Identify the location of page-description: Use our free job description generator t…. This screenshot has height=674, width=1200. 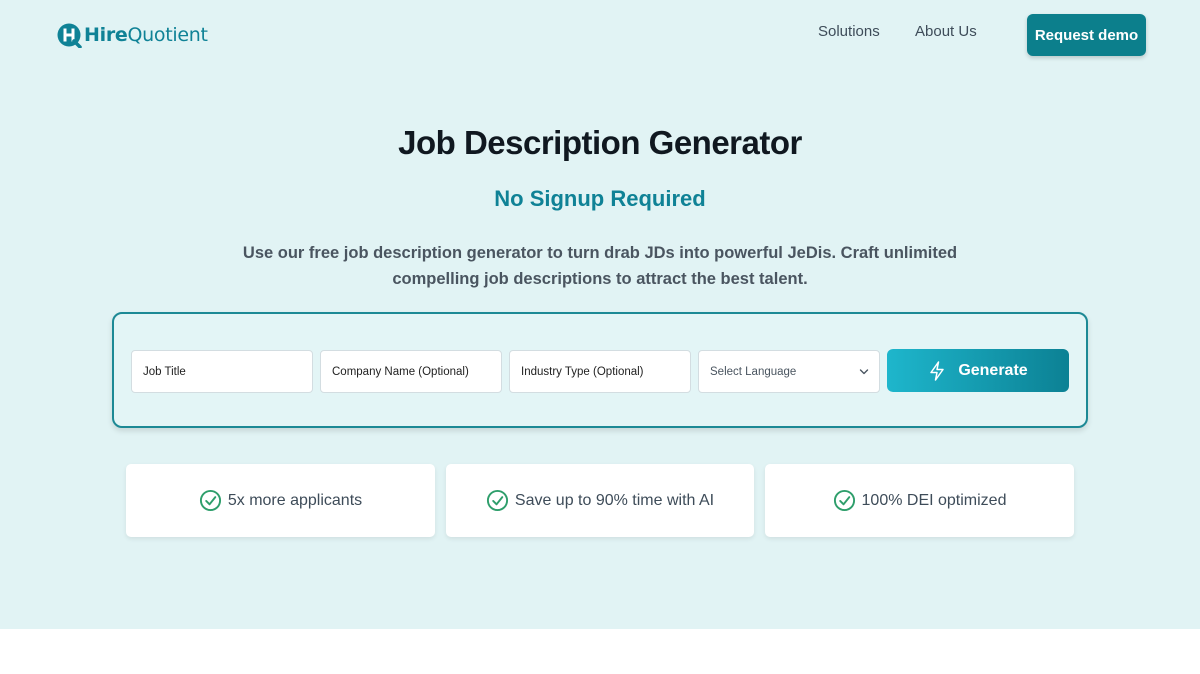
(600, 266).